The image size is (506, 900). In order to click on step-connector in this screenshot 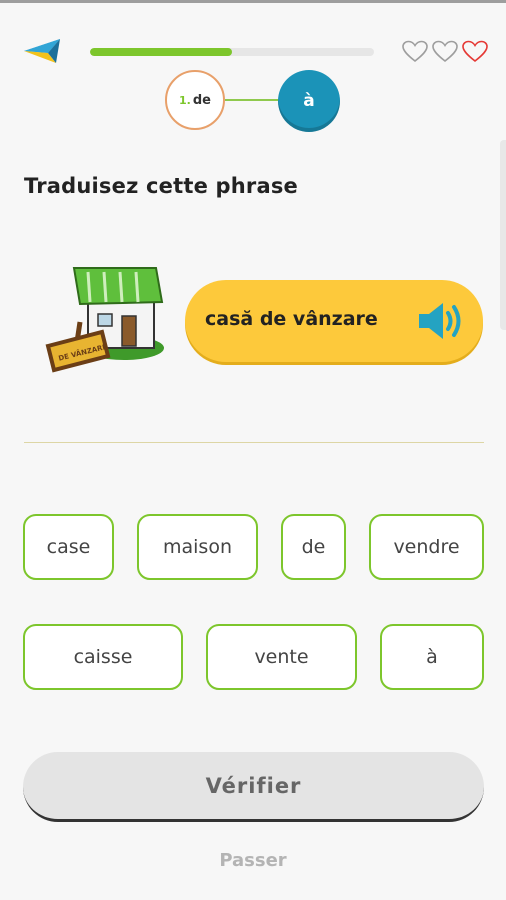, I will do `click(255, 100)`.